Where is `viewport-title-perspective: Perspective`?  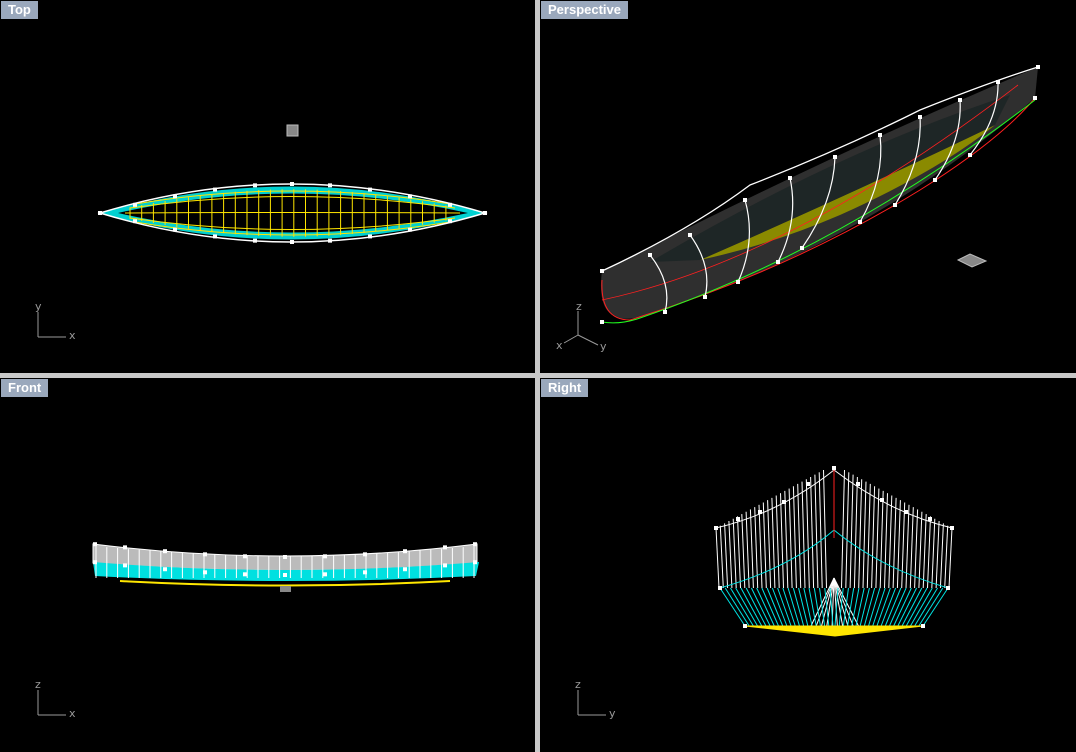 viewport-title-perspective: Perspective is located at coordinates (584, 10).